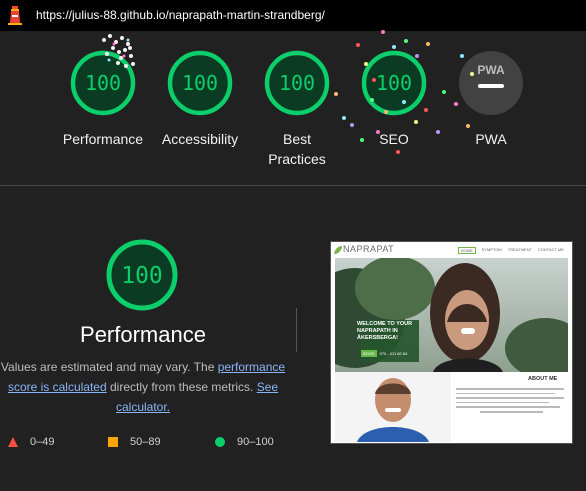 Image resolution: width=586 pixels, height=491 pixels. Describe the element at coordinates (491, 83) in the screenshot. I see `pwa-badge-icon: PWA` at that location.